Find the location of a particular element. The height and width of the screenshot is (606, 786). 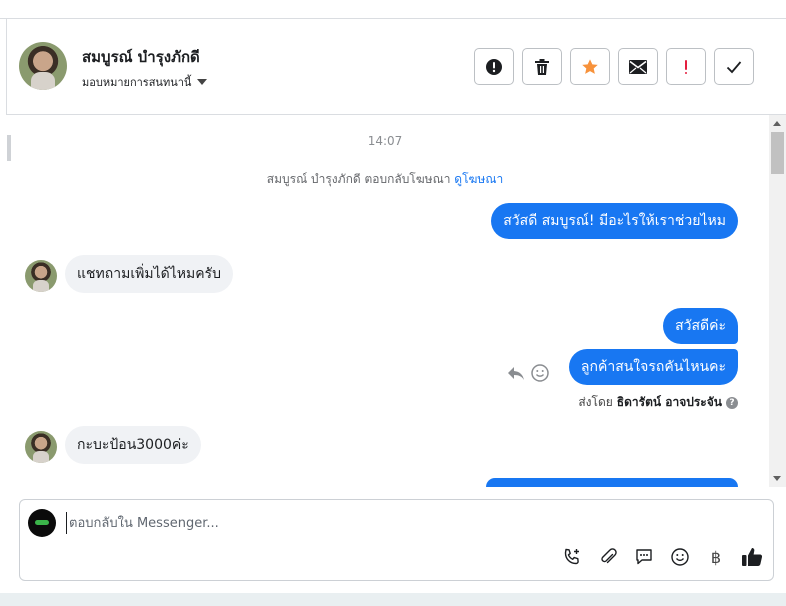

saved-replies-button is located at coordinates (644, 557).